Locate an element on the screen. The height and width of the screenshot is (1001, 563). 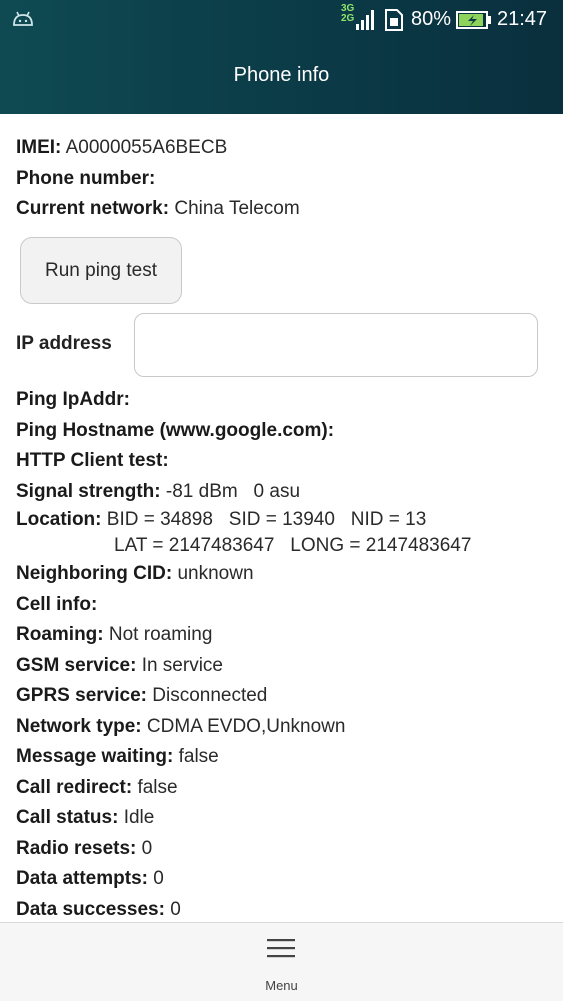
info-row-imei: IMEI: A0000055A6BECB is located at coordinates (286, 148).